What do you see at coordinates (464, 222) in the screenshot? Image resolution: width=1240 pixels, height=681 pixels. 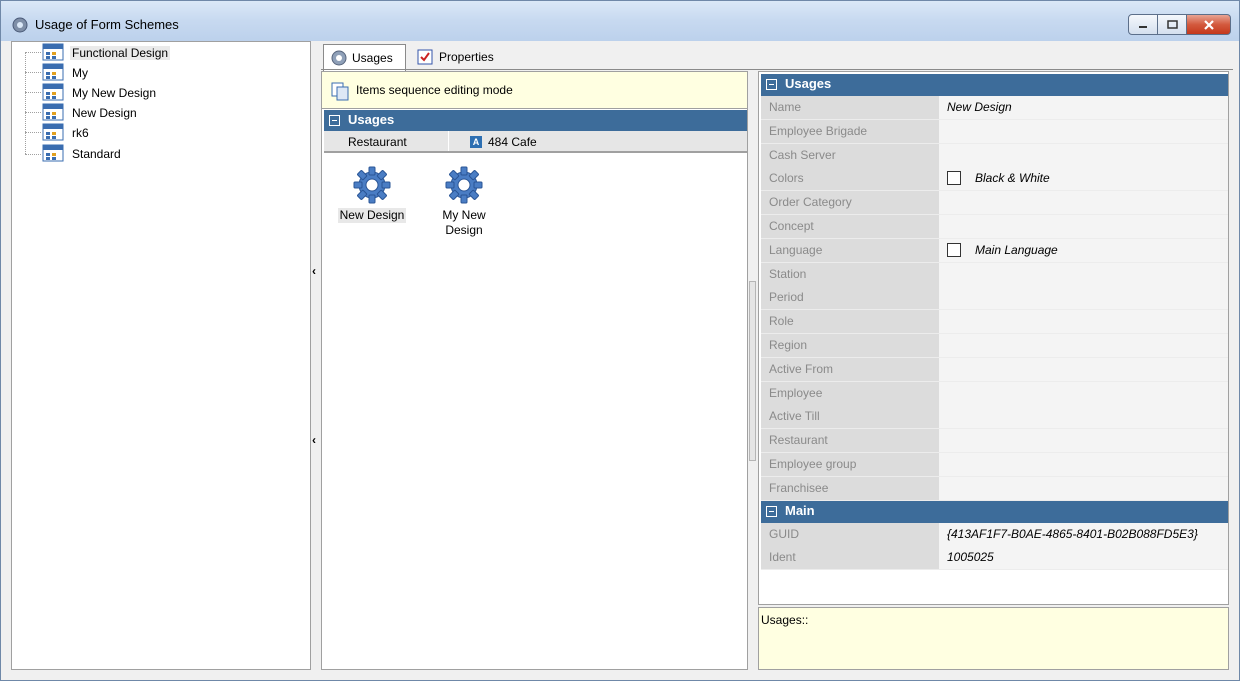 I see `usage-item-label: My New Design` at bounding box center [464, 222].